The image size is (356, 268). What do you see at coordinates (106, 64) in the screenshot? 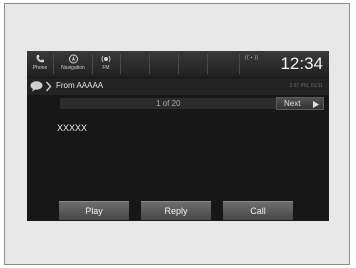
I see `fm-shortcut: FM` at bounding box center [106, 64].